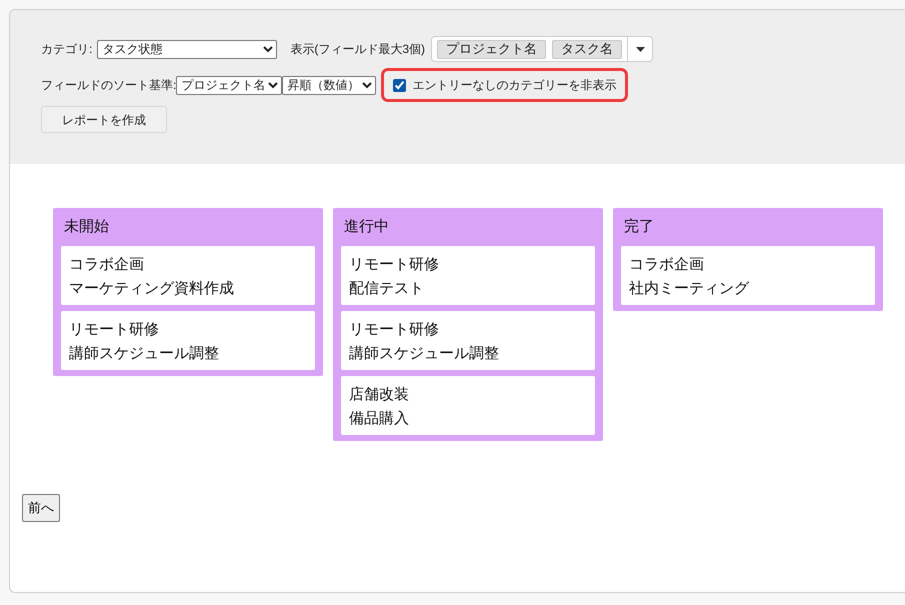 The width and height of the screenshot is (905, 605). Describe the element at coordinates (108, 85) in the screenshot. I see `sort-label: フィールドのソート基準:` at that location.